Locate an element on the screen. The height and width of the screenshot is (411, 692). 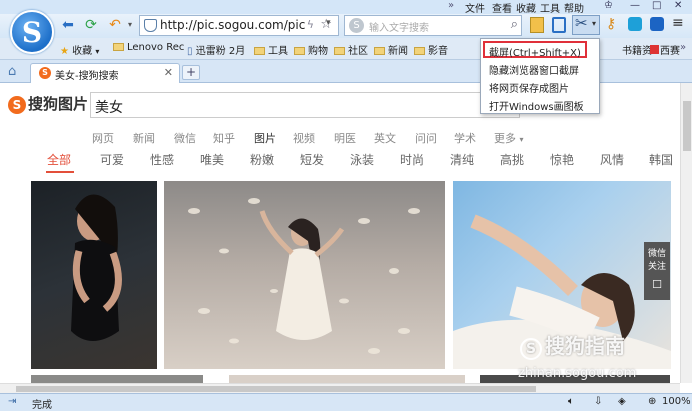
nav-news: 新闻 is located at coordinates (144, 138).